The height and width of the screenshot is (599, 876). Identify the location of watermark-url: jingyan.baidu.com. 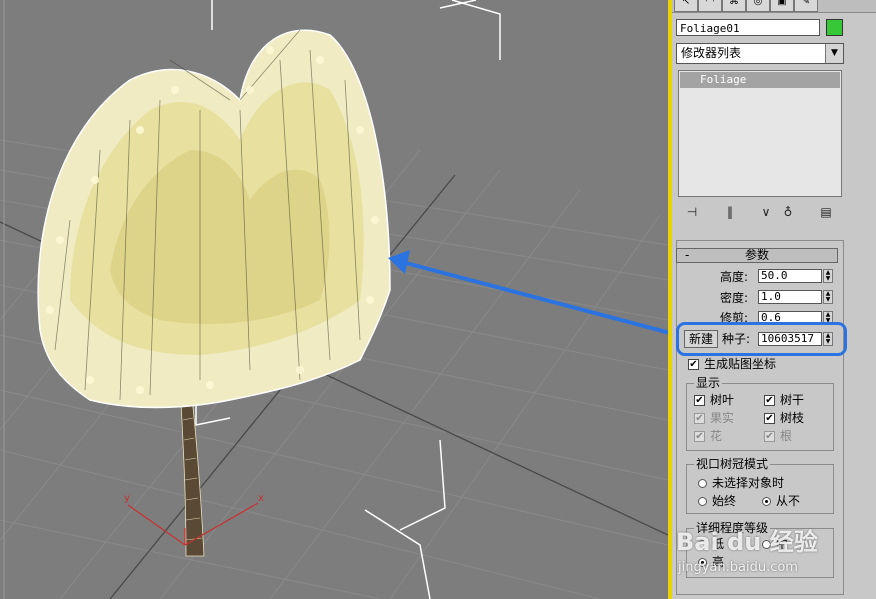
(738, 567).